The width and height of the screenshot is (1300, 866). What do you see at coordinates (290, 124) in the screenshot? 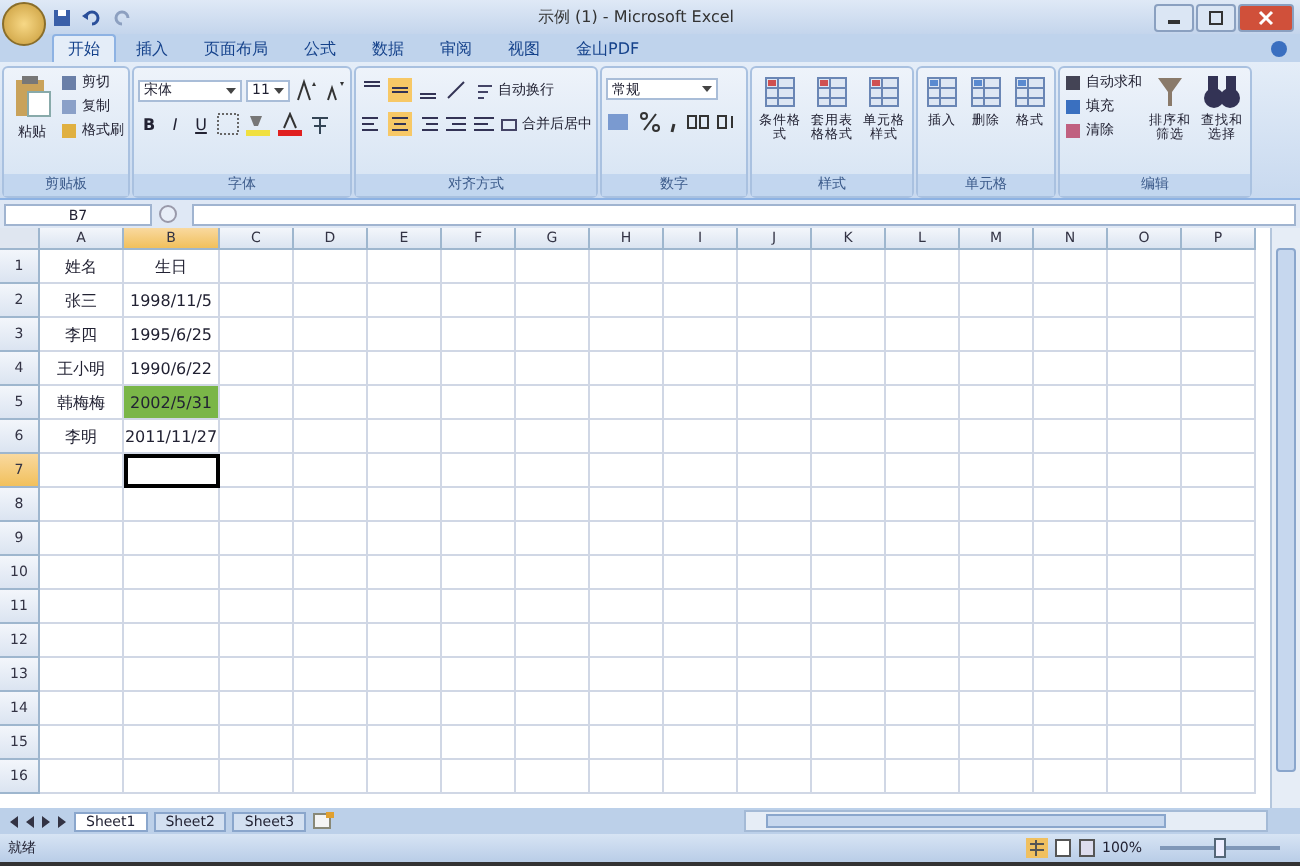
I see `font-color-icon` at bounding box center [290, 124].